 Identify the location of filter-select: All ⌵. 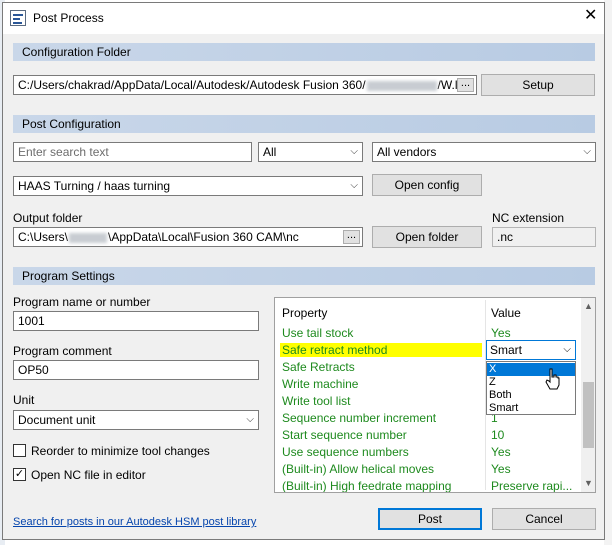
(310, 152).